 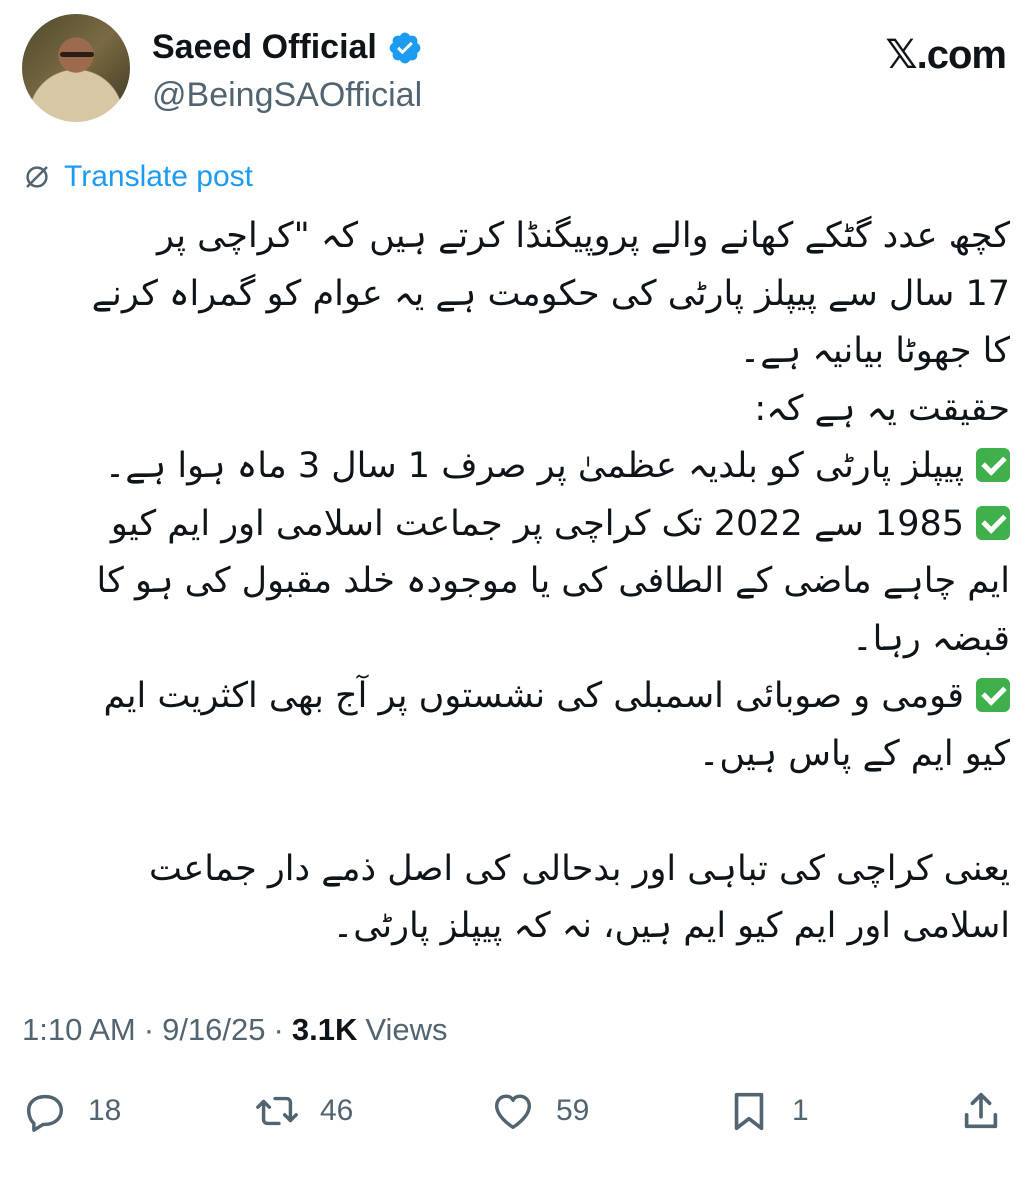 What do you see at coordinates (874, 351) in the screenshot?
I see `post-line: کا جھوٹا بیانیہ ہے۔` at bounding box center [874, 351].